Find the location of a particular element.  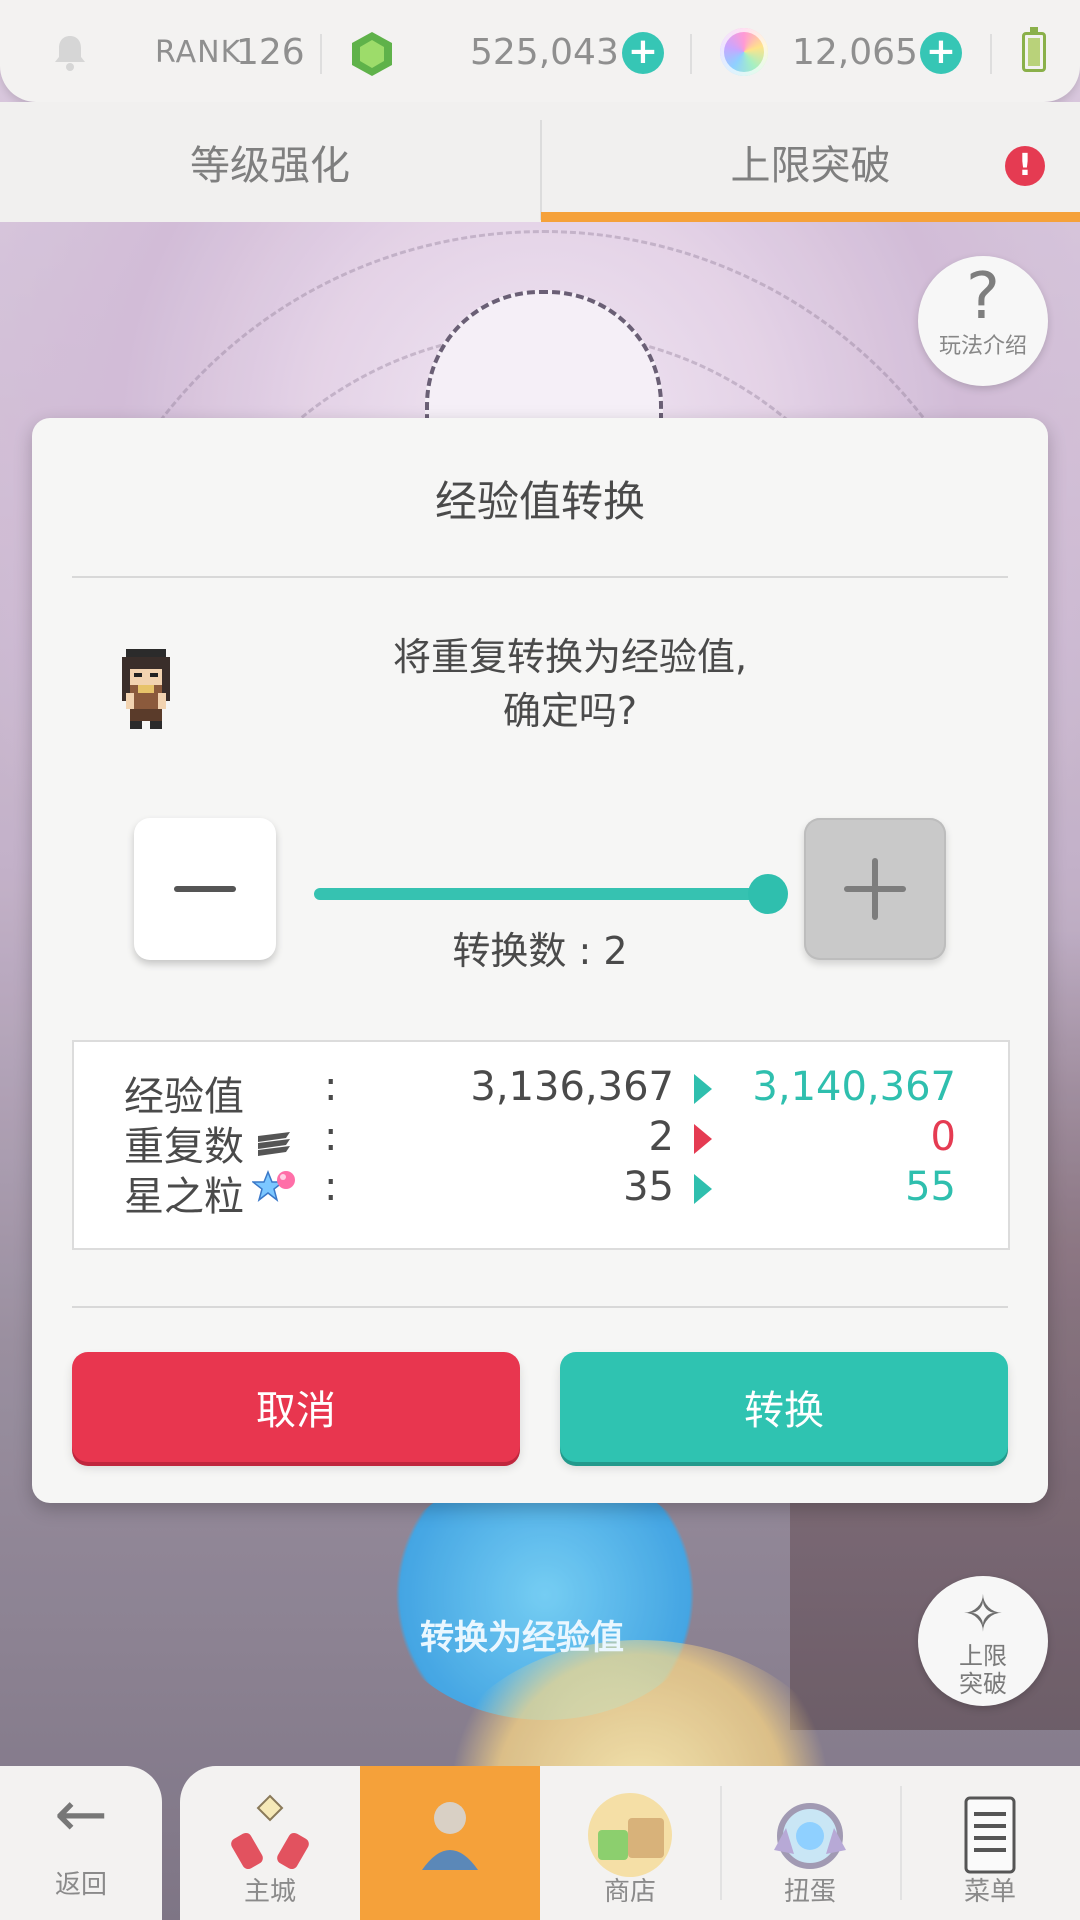

stat-row-exp: 经验值 : 3,136,367 3,140,367 is located at coordinates (541, 1092).